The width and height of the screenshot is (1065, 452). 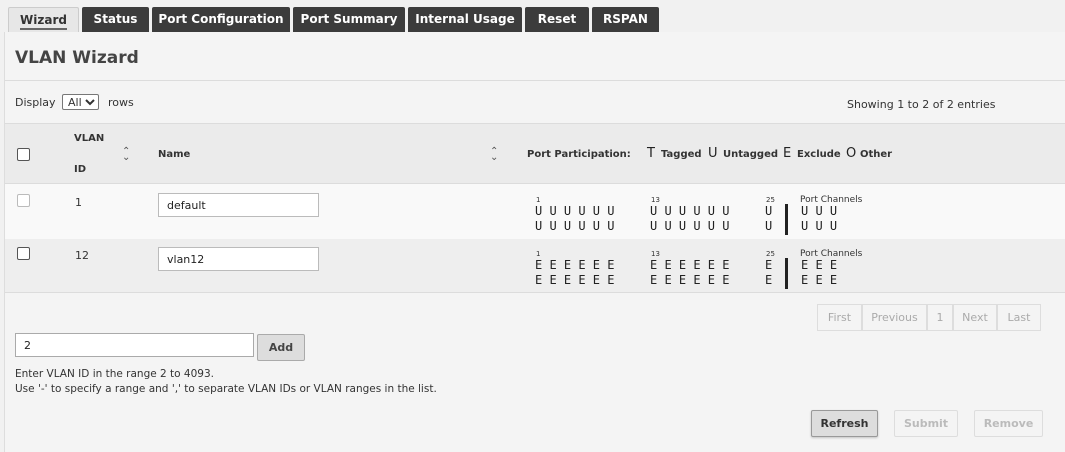 I want to click on vlan-id-cell: 12, so click(x=82, y=255).